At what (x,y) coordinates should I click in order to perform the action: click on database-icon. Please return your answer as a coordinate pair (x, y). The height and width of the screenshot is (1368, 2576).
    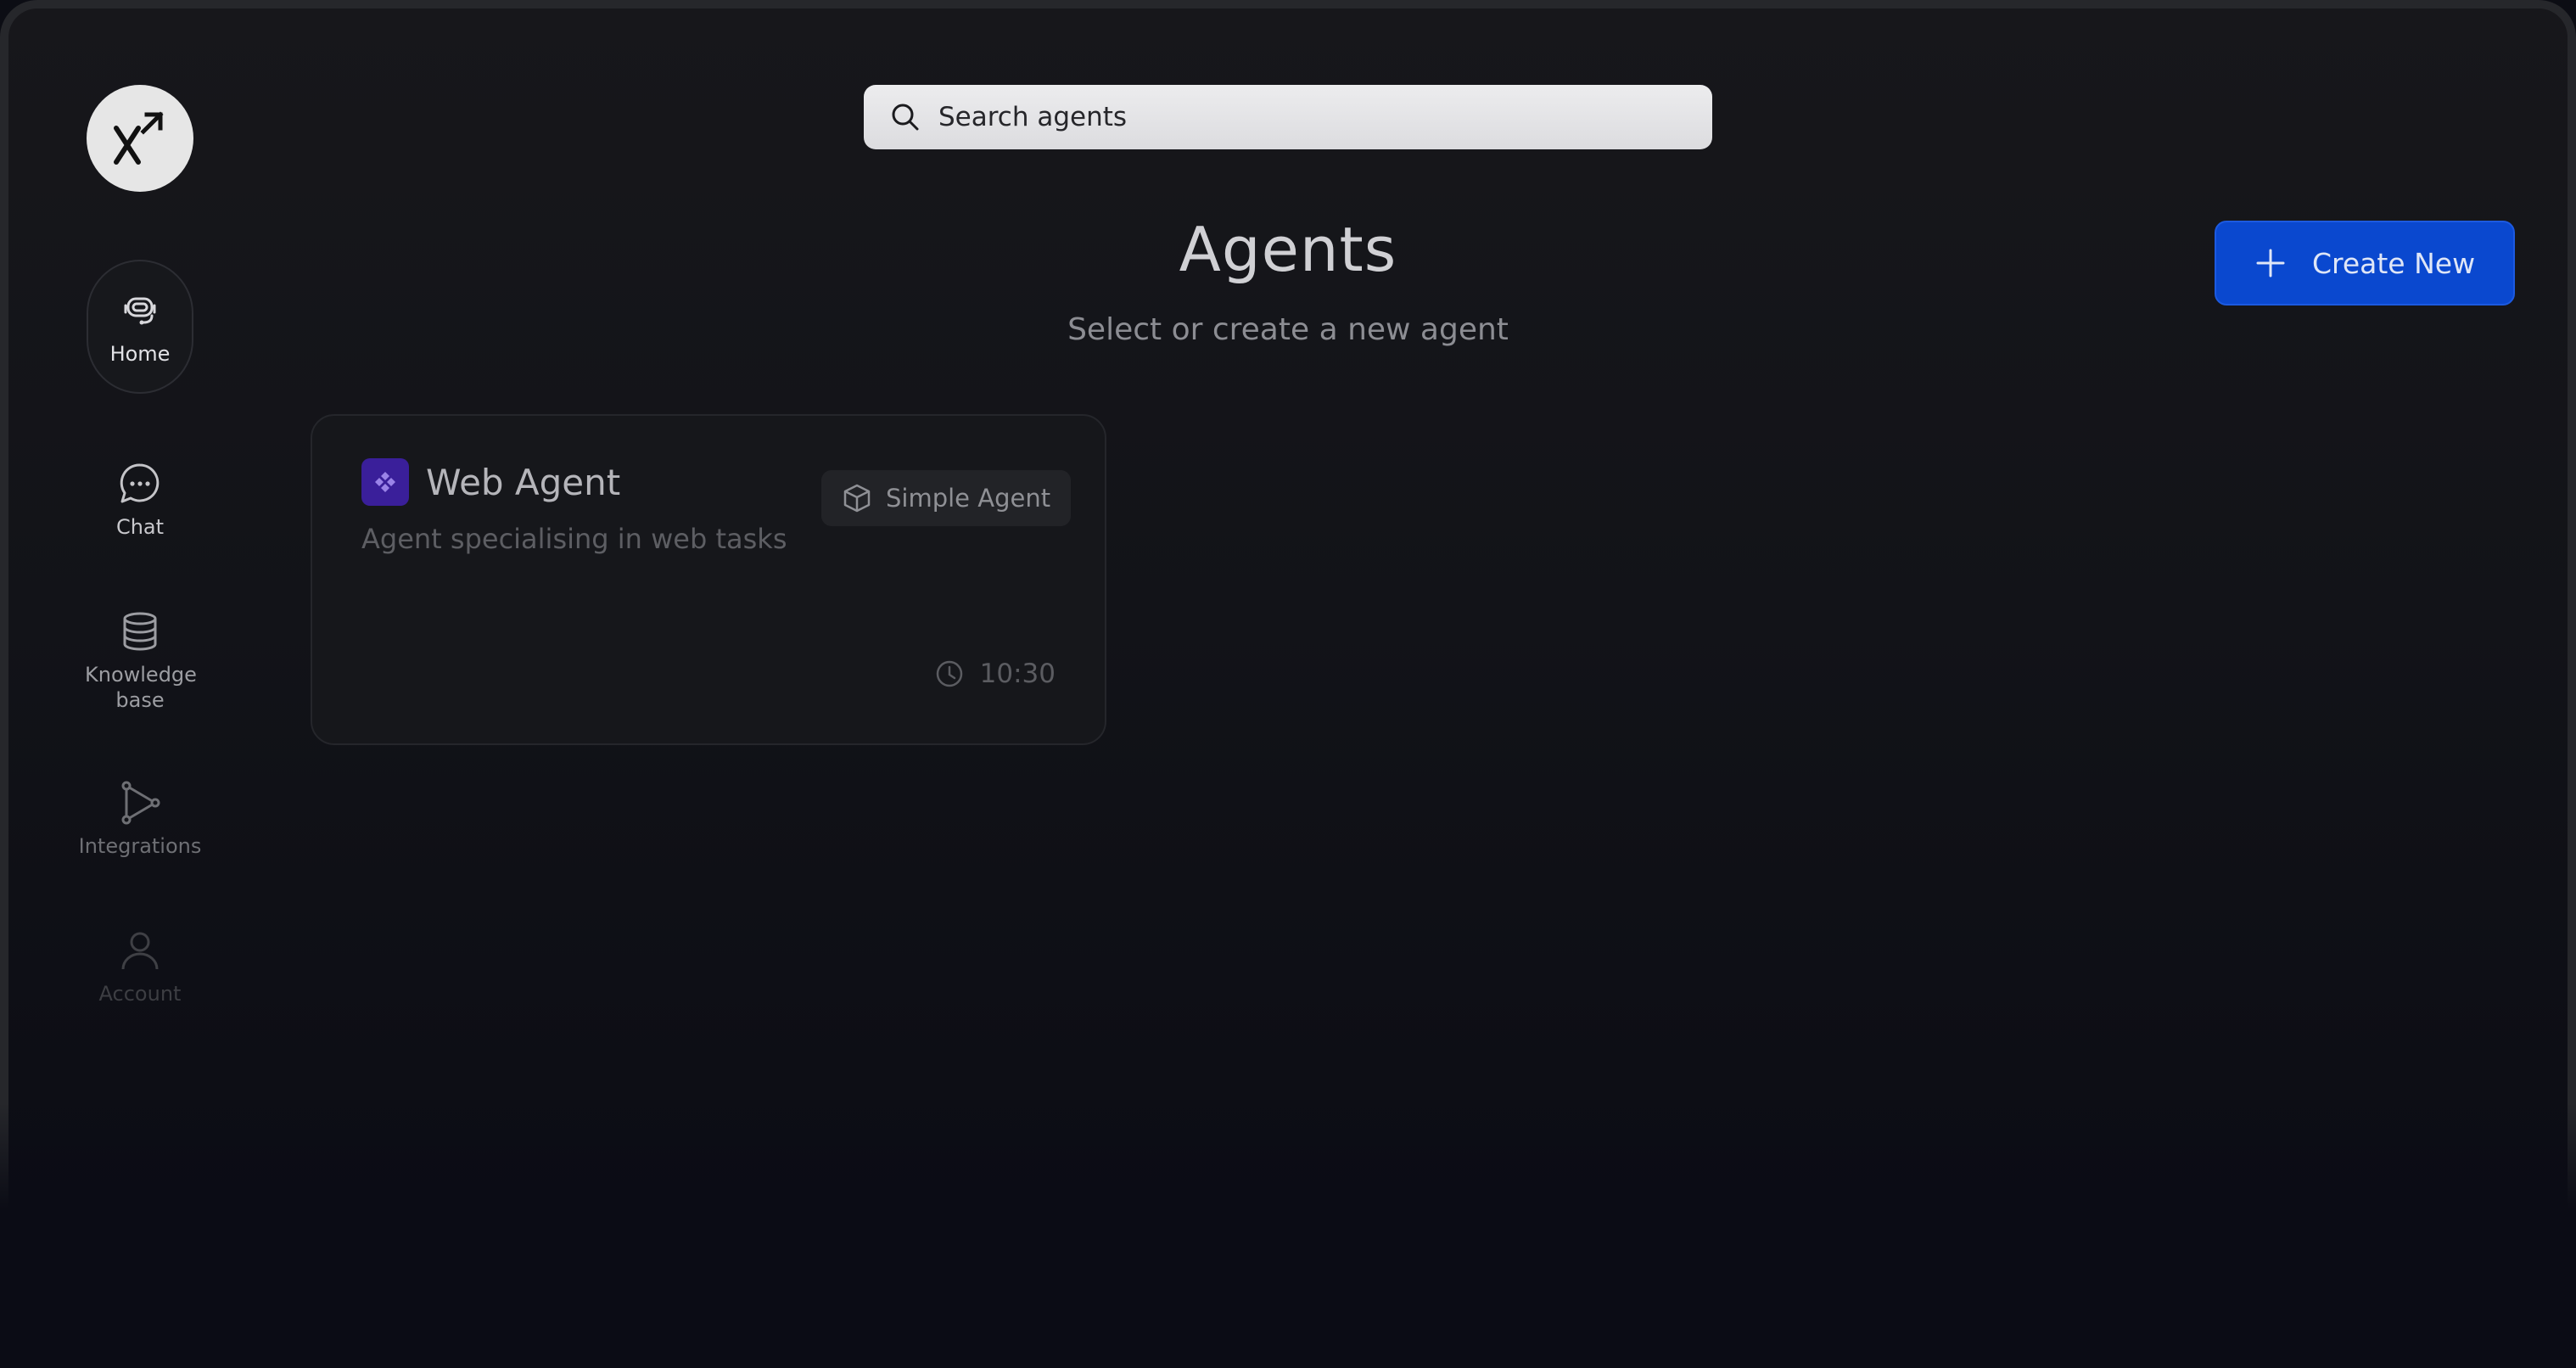
    Looking at the image, I should click on (140, 631).